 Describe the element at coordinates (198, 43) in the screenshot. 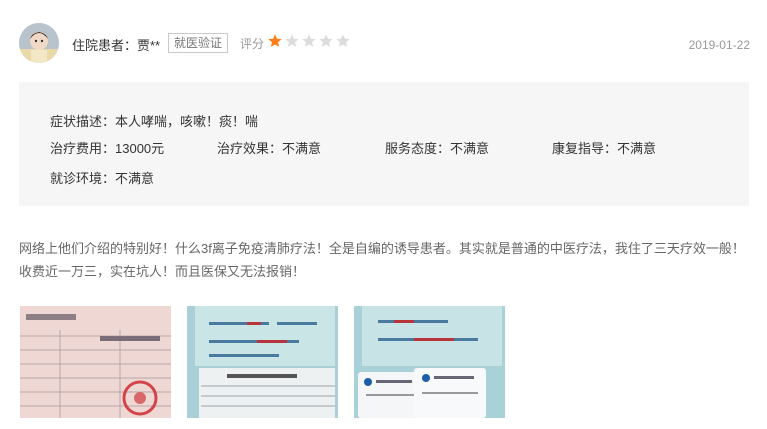

I see `verified-badge: 就医验证` at that location.